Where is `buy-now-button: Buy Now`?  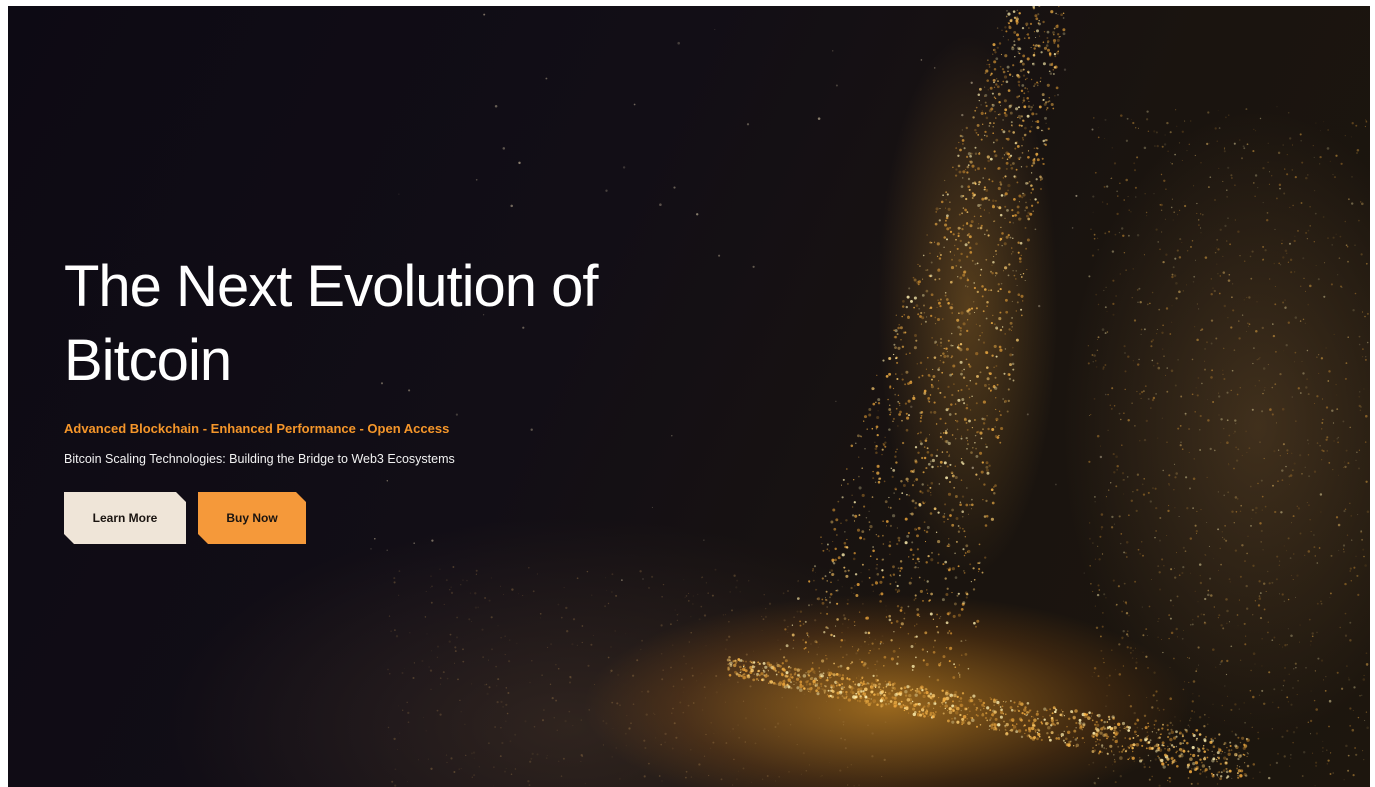
buy-now-button: Buy Now is located at coordinates (252, 518).